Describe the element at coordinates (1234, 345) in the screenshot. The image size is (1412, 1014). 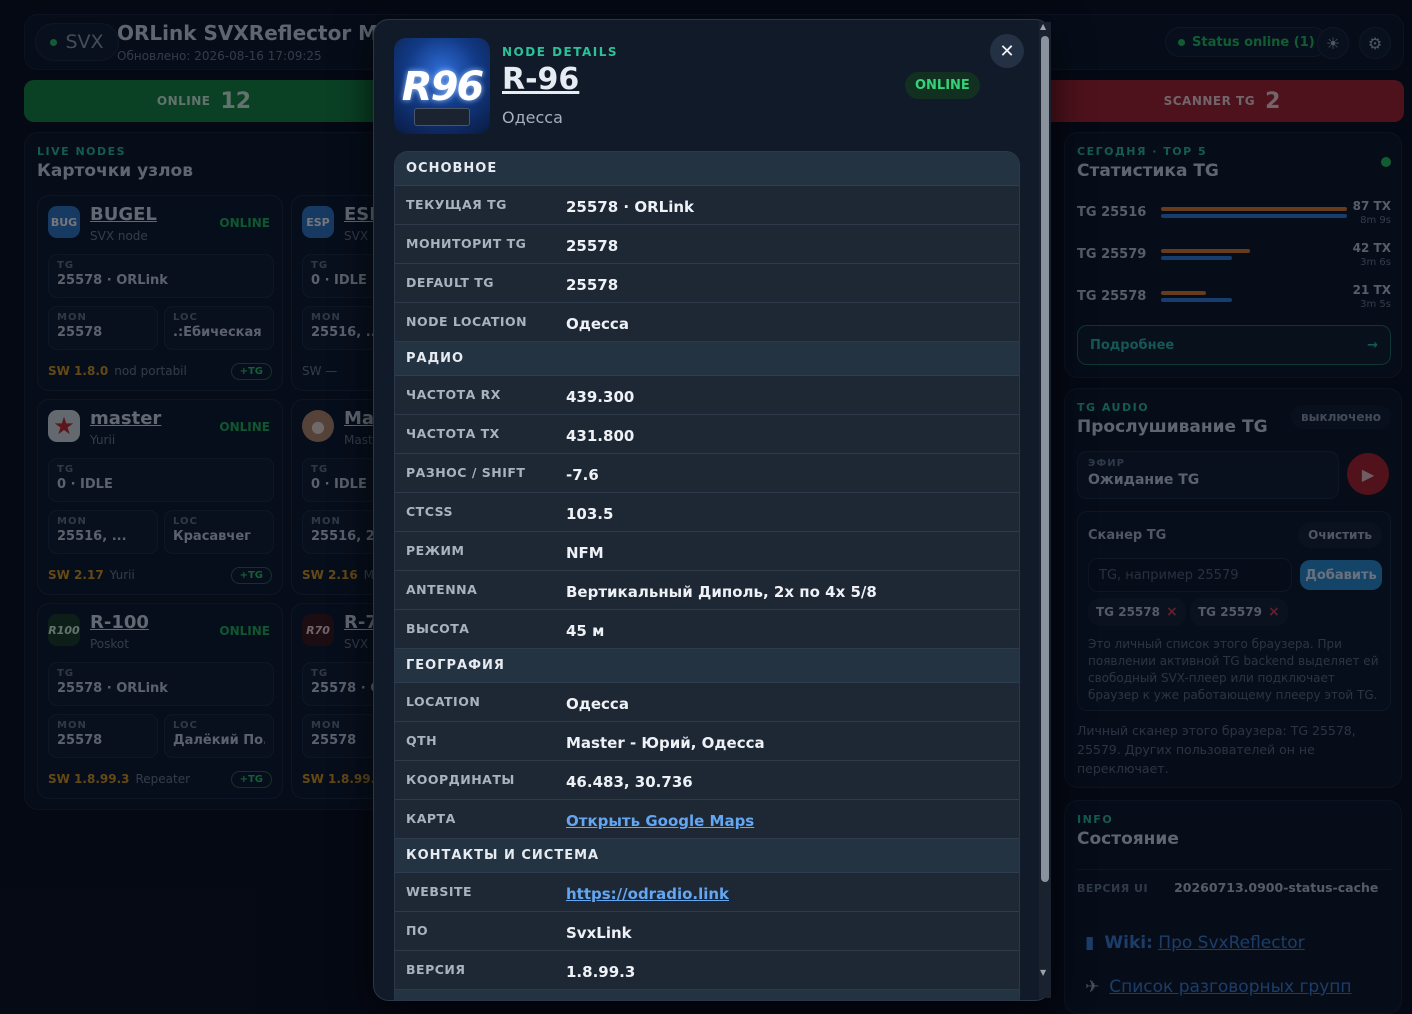
I see `stats-more-button: Подробнее →` at that location.